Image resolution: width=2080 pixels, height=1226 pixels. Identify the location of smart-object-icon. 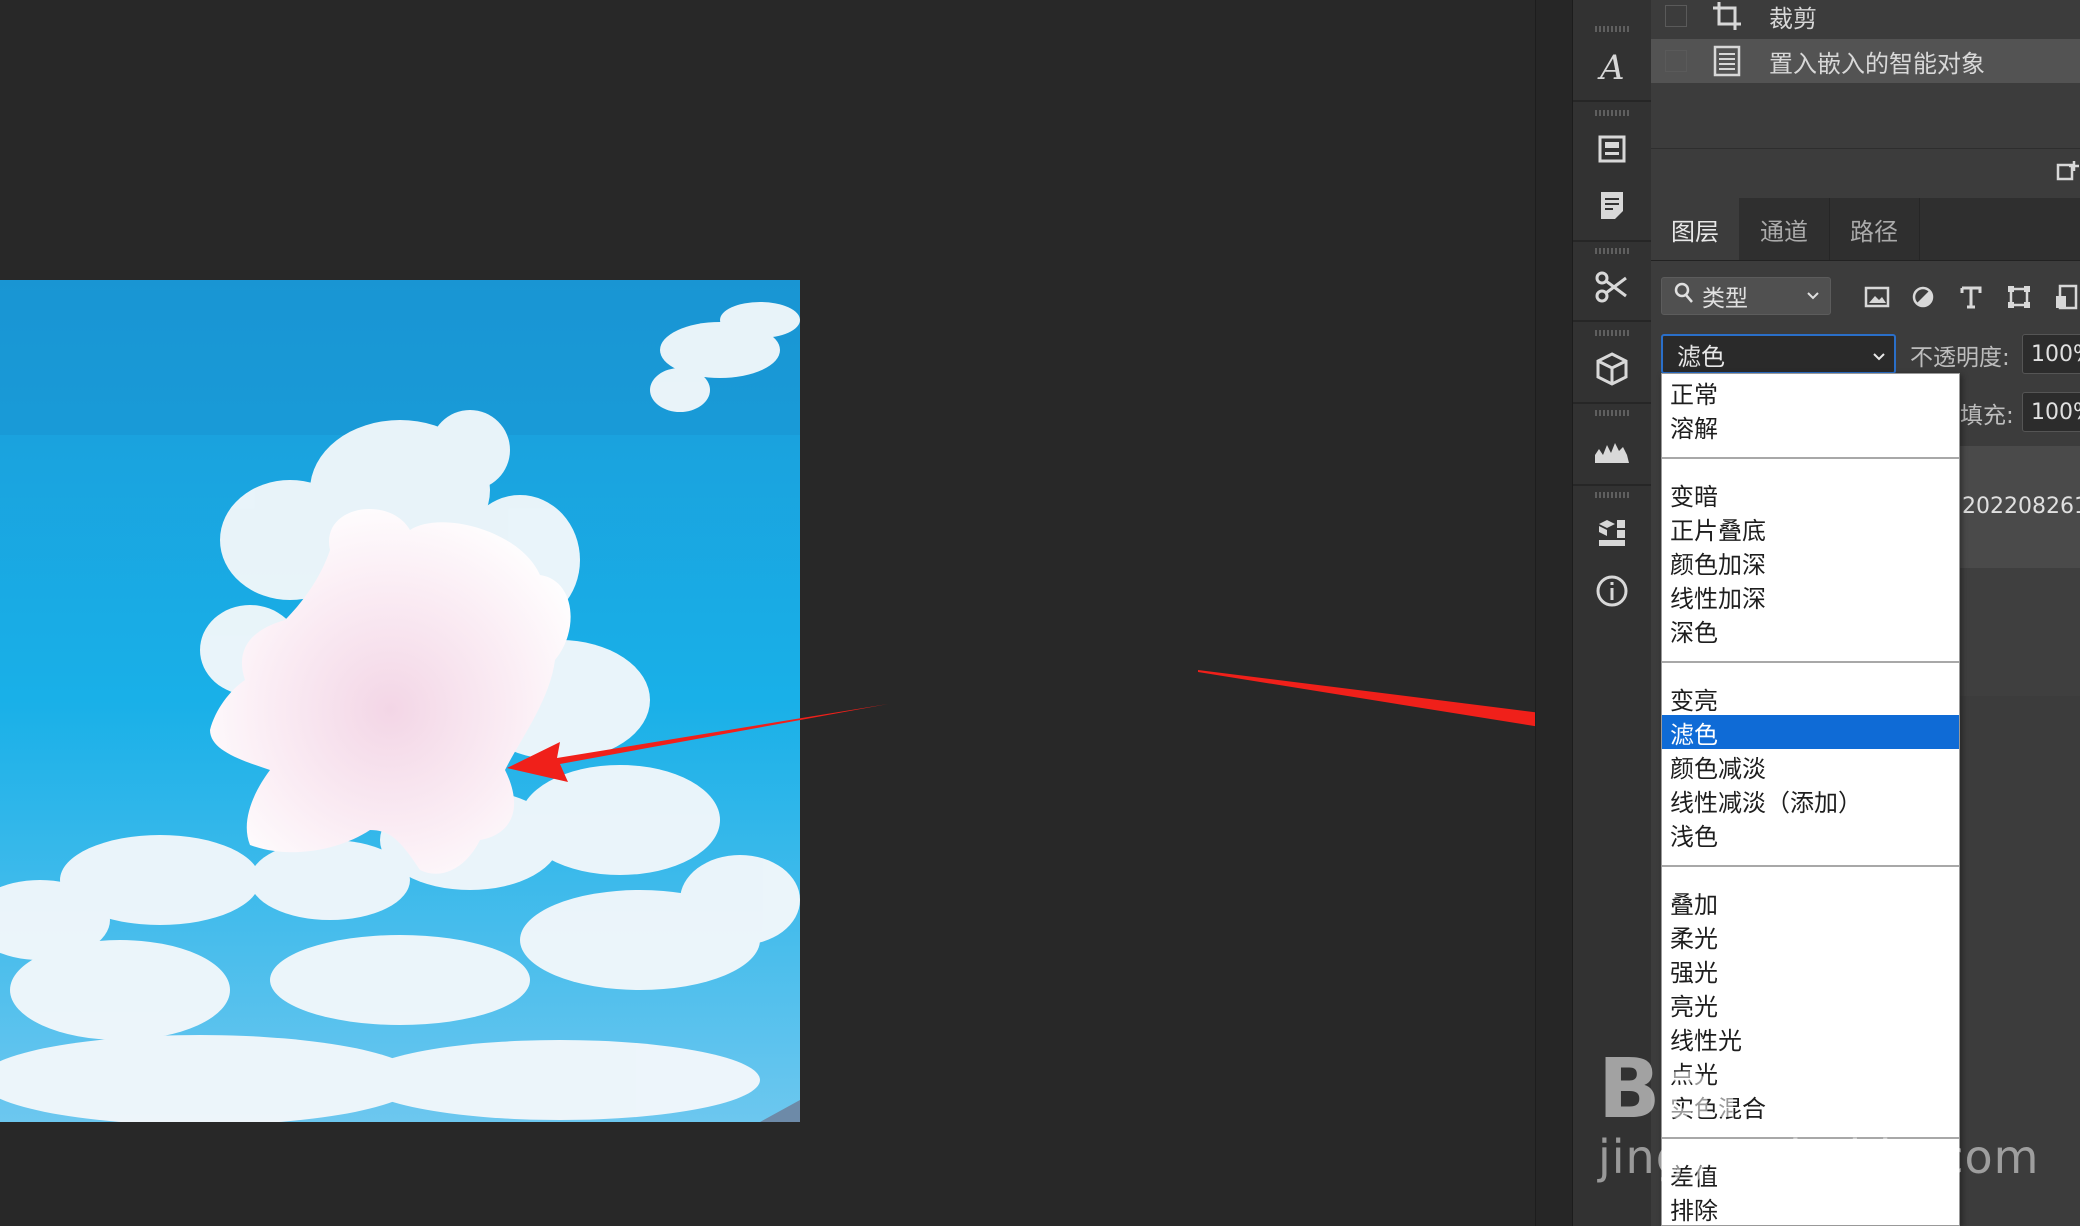
(1727, 61).